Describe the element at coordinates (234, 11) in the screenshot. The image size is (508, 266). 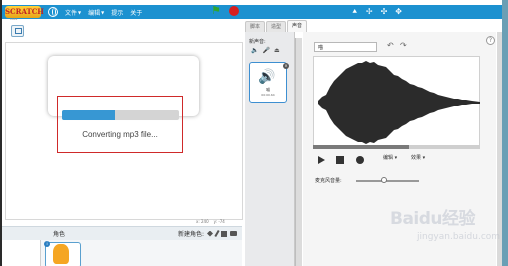
I see `stop-sign-icon` at that location.